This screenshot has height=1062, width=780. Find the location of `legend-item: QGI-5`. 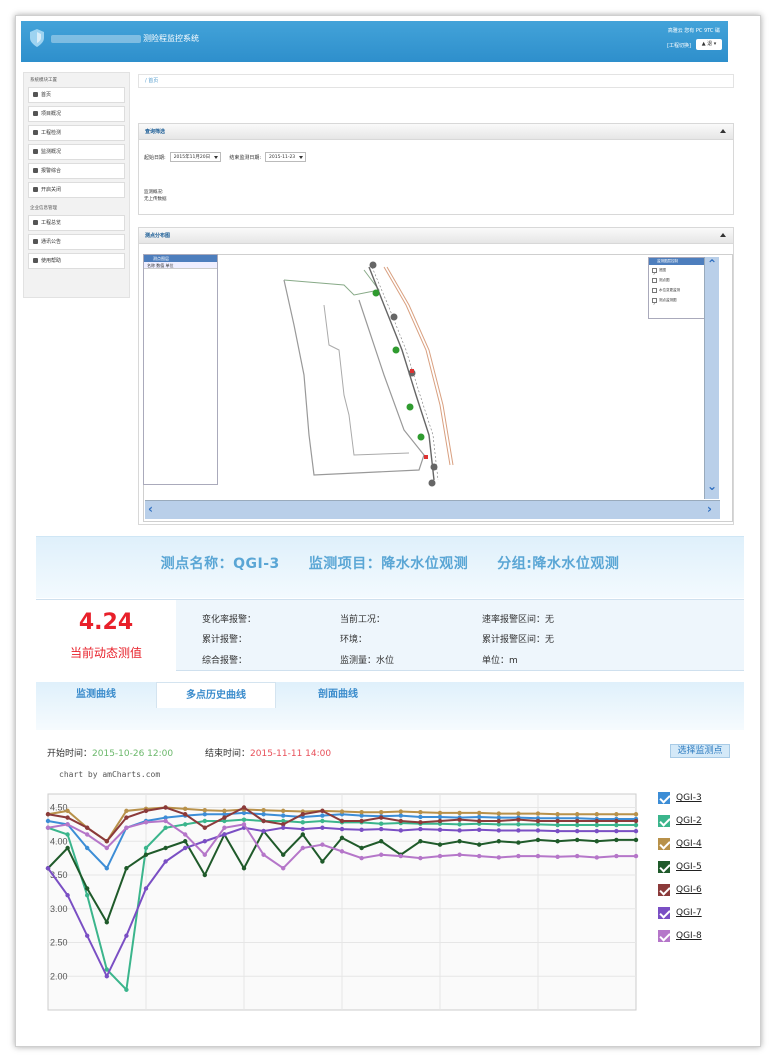

legend-item: QGI-5 is located at coordinates (698, 869).